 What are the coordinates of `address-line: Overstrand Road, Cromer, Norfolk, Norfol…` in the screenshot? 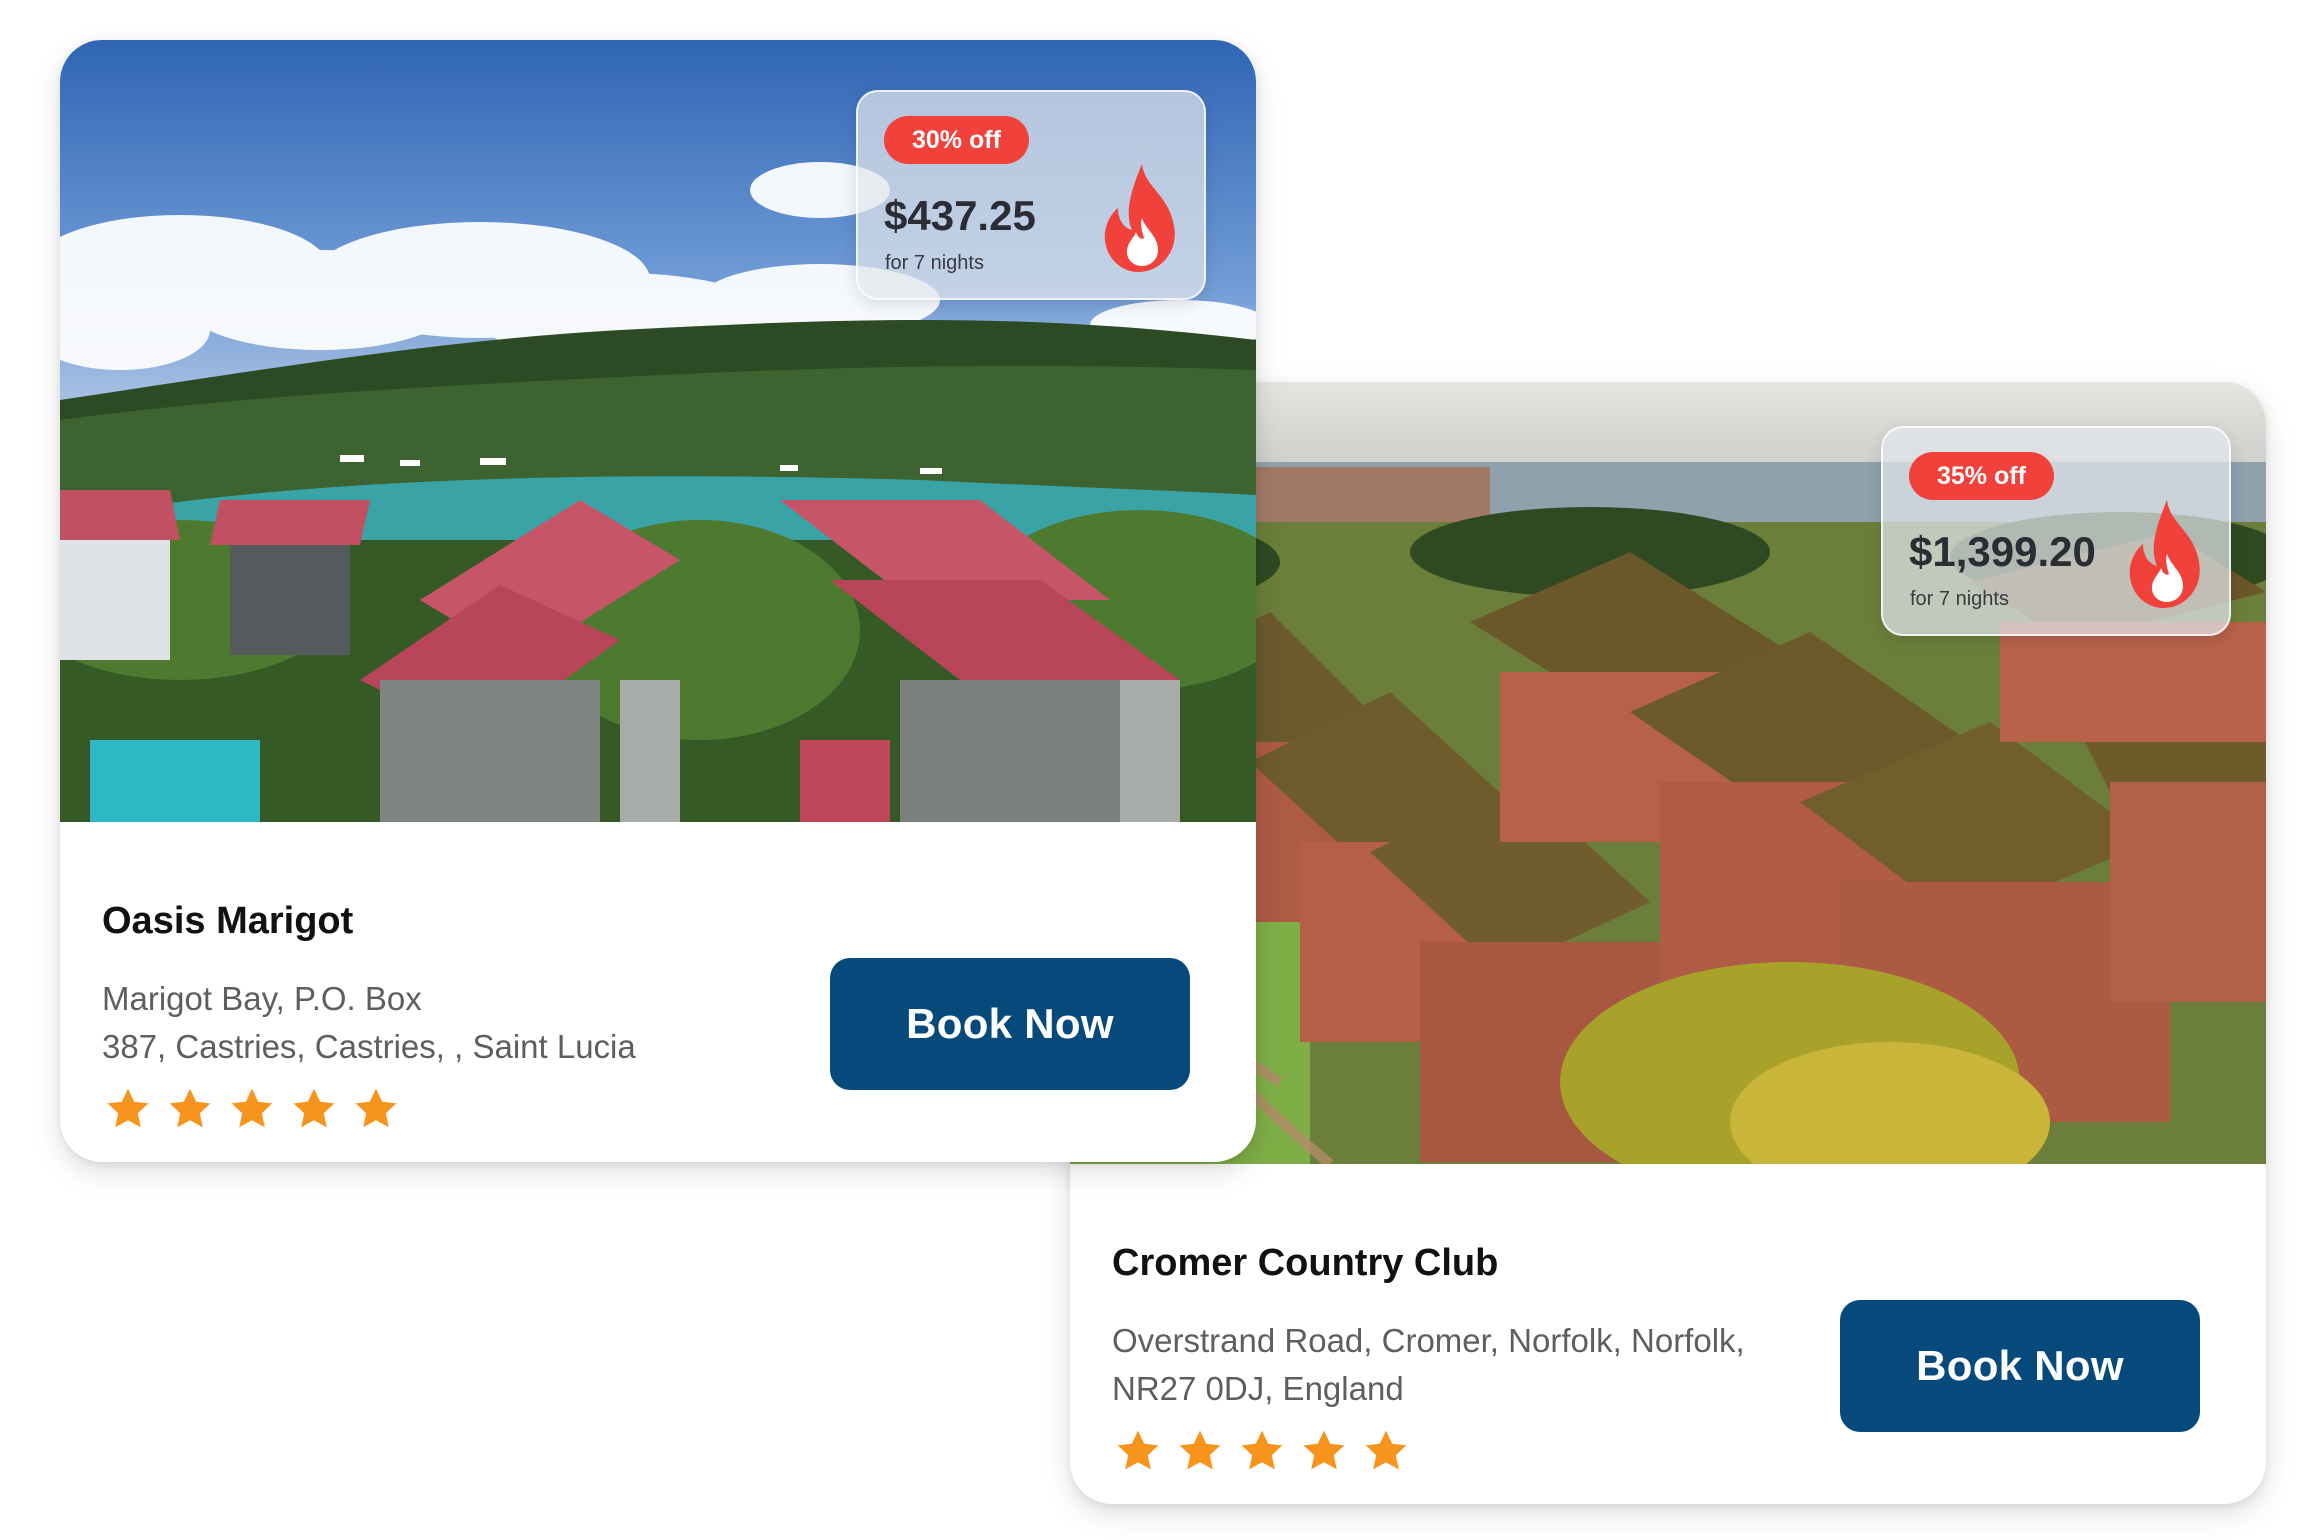 It's located at (1428, 1340).